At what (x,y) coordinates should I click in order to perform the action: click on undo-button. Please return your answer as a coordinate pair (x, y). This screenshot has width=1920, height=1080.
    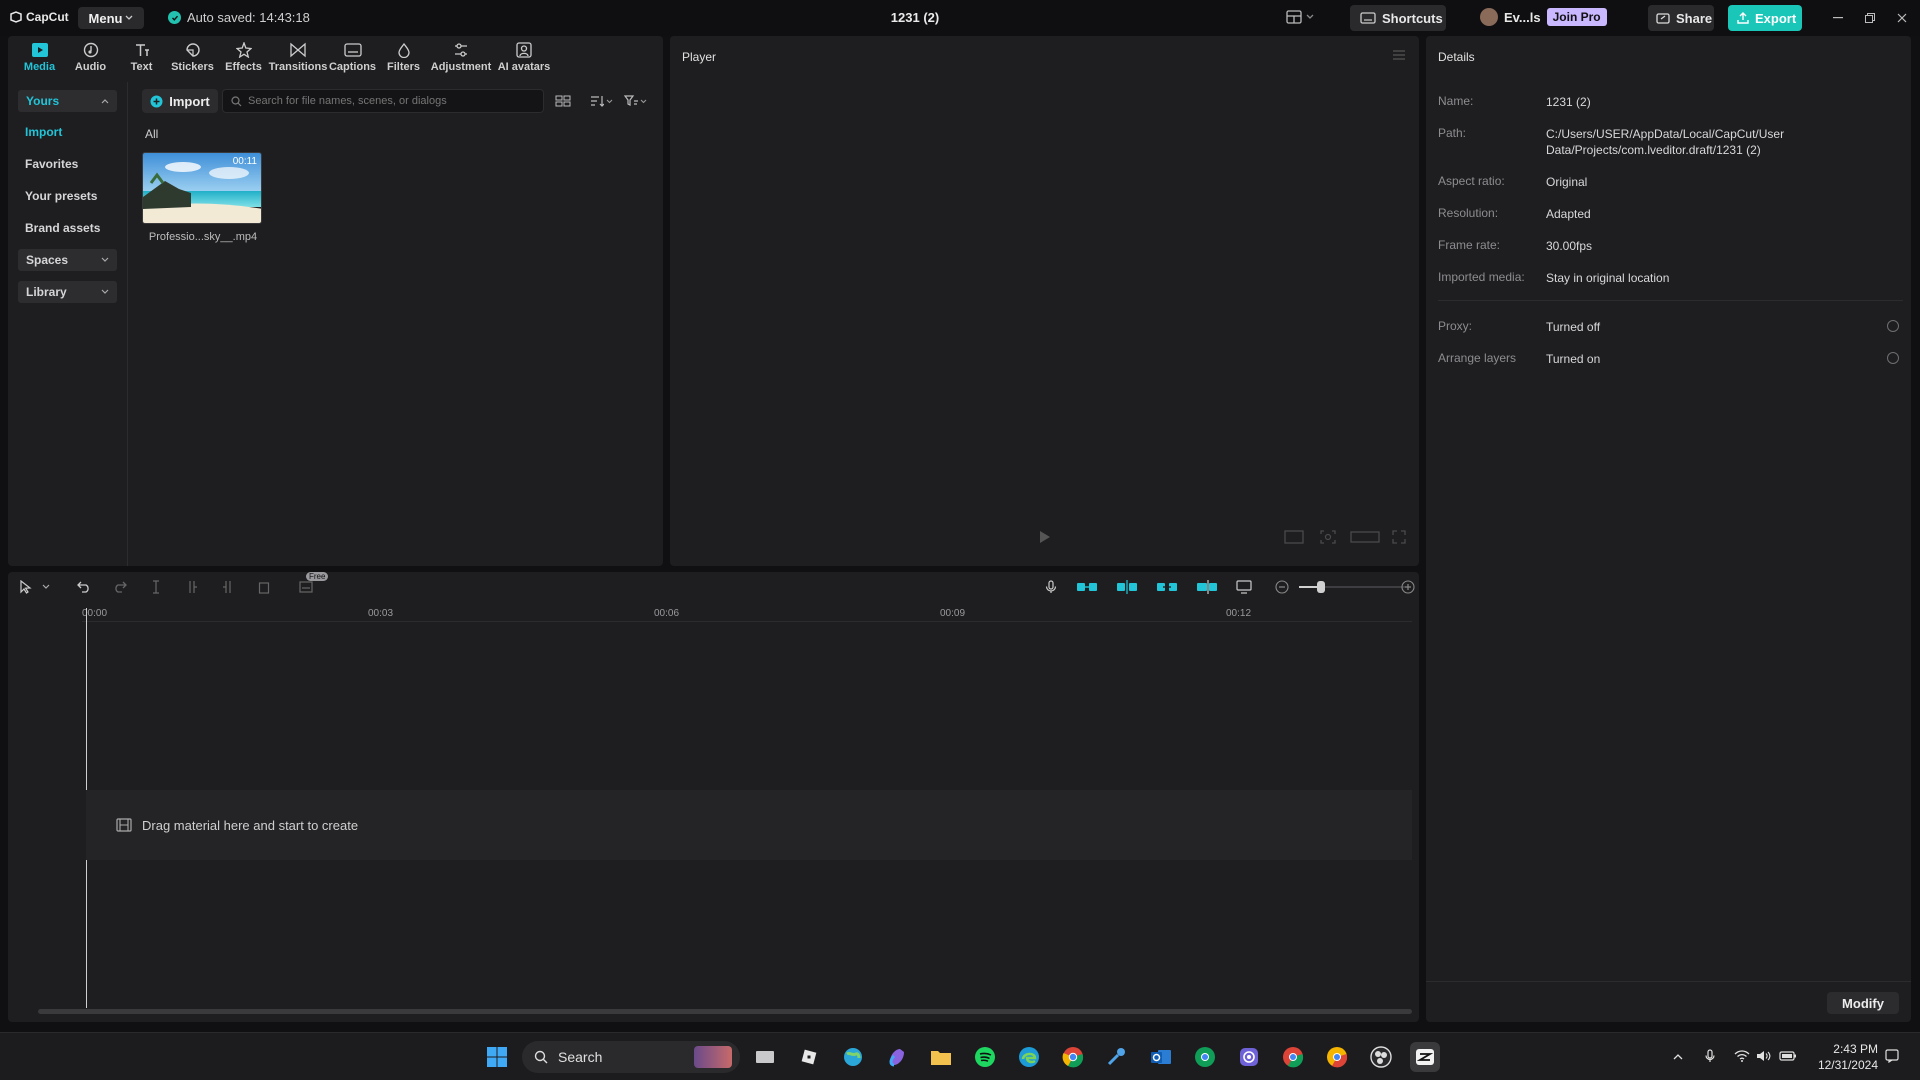
    Looking at the image, I should click on (84, 587).